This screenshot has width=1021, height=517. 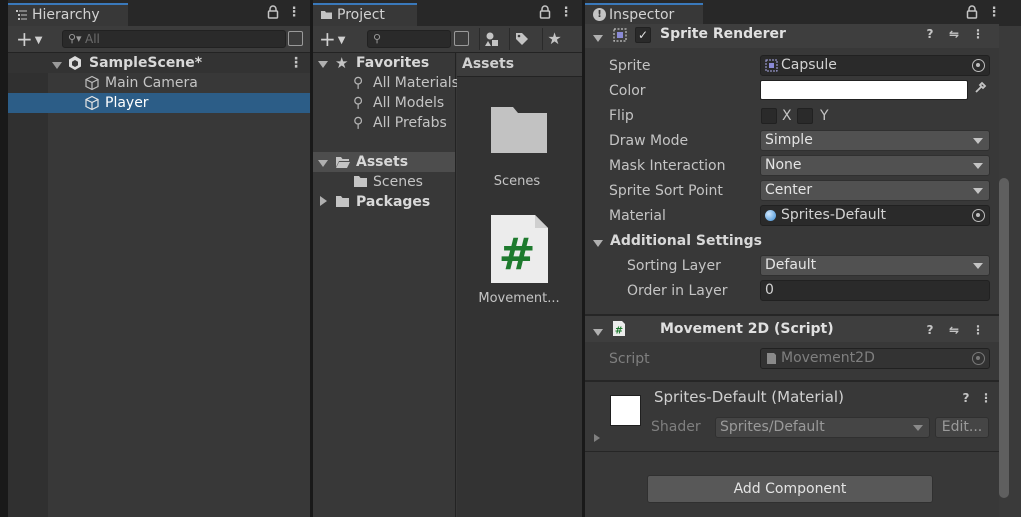 I want to click on scene-row: SampleScene* ⋮, so click(x=159, y=63).